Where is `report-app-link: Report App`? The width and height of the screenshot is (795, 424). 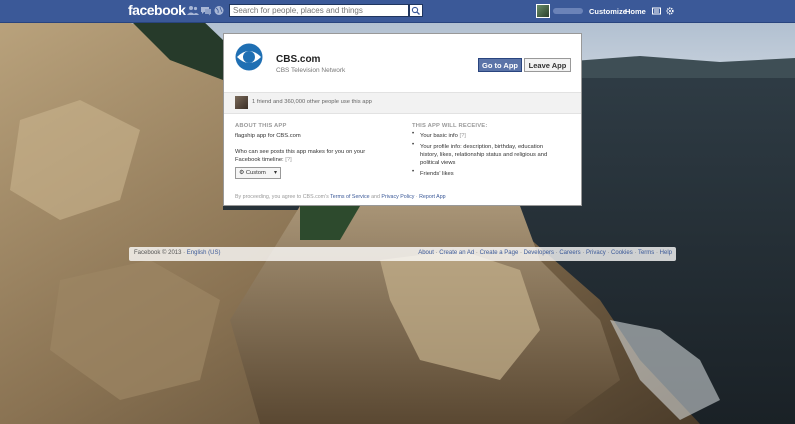
report-app-link: Report App is located at coordinates (432, 197).